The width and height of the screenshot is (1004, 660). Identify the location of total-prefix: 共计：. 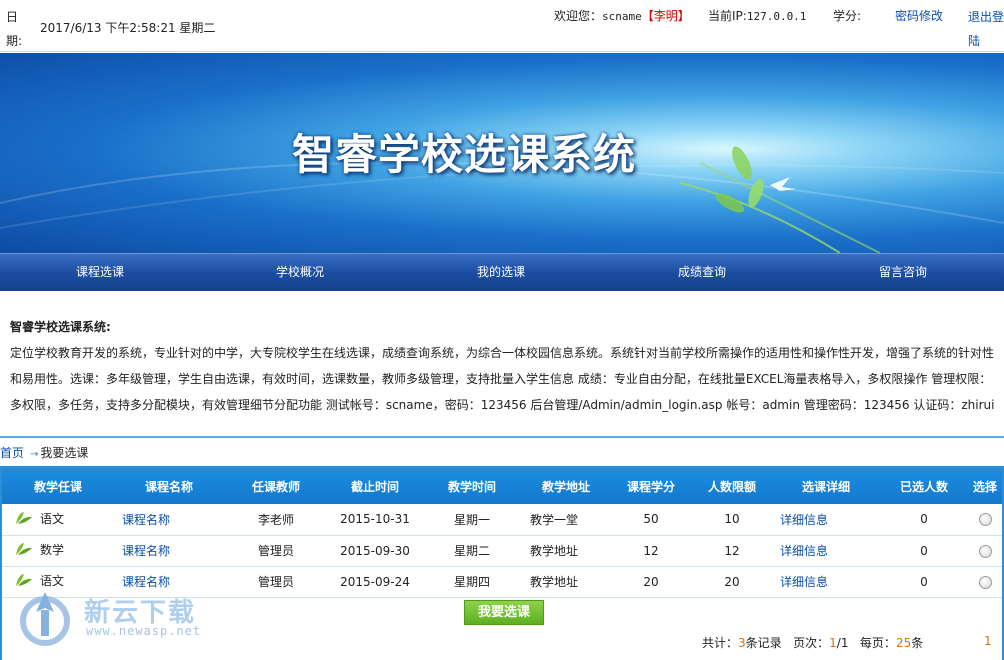
(720, 643).